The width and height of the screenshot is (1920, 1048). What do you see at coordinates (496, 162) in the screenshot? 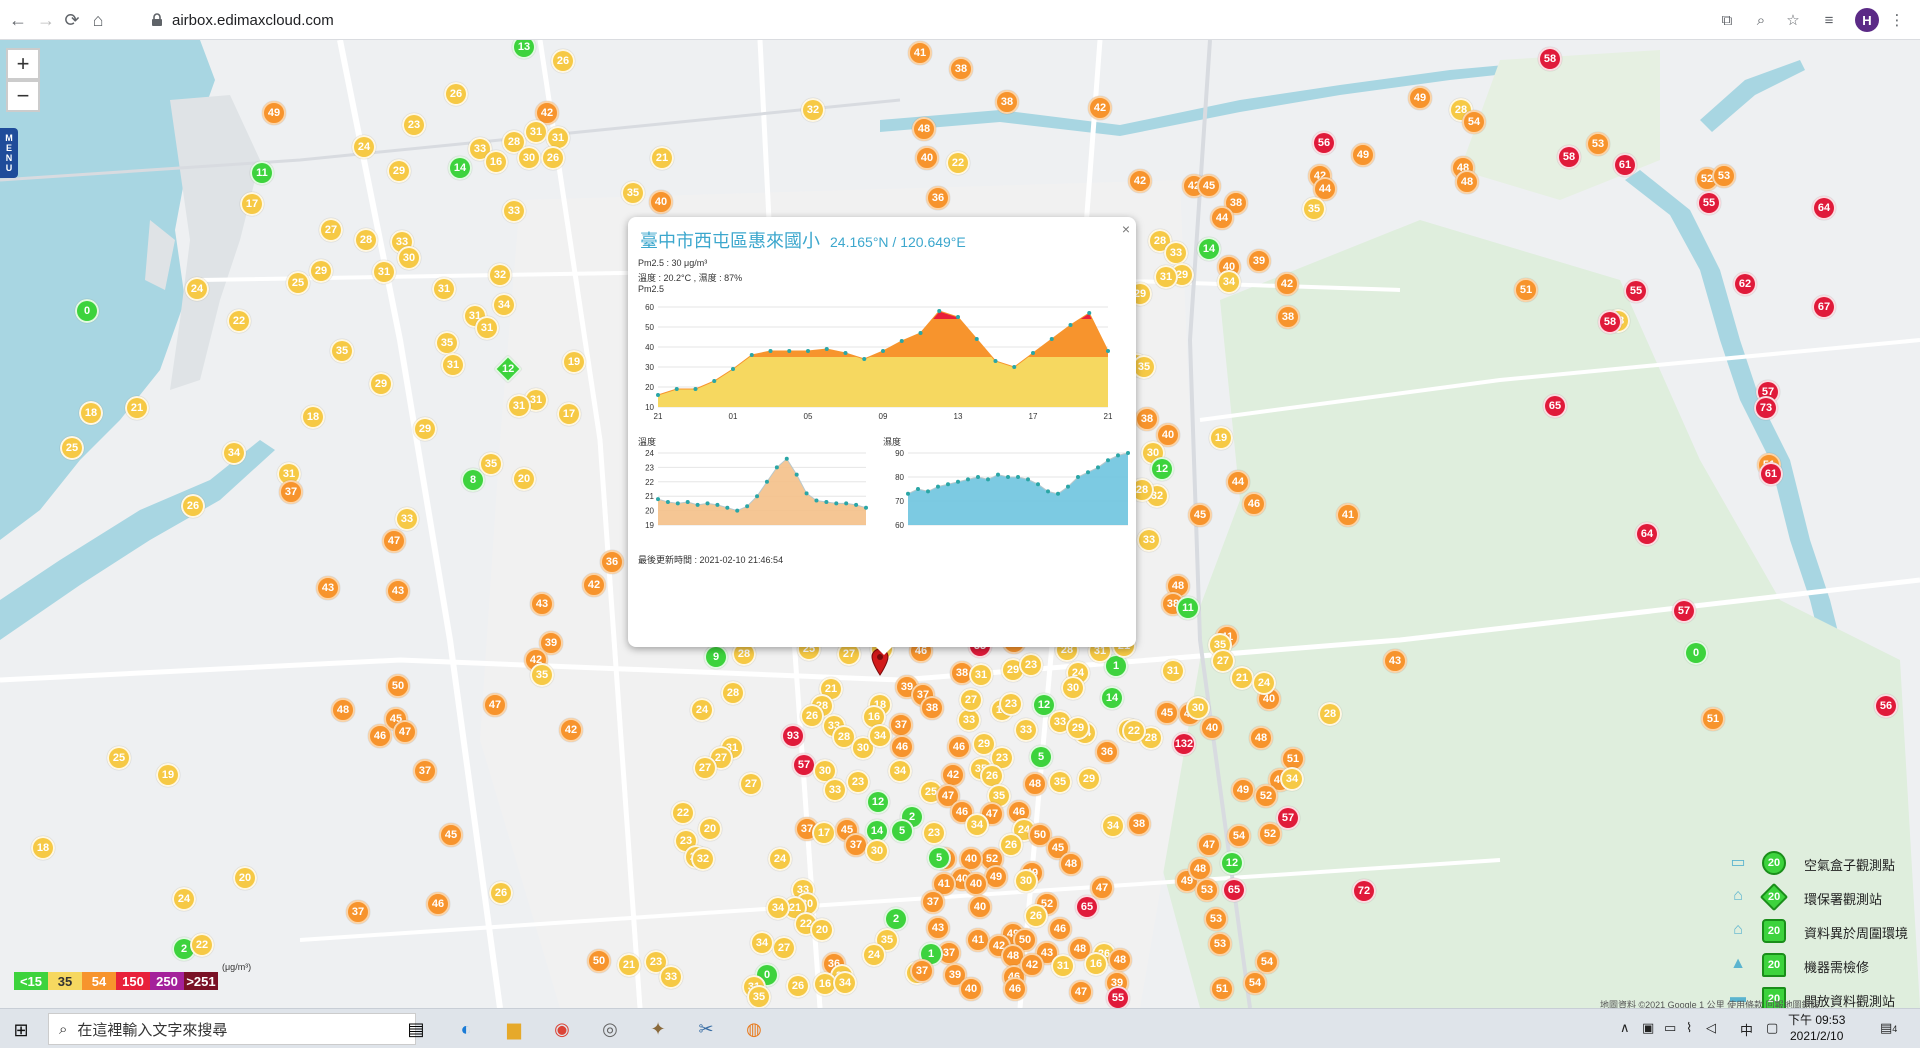
I see `station-marker: 16` at bounding box center [496, 162].